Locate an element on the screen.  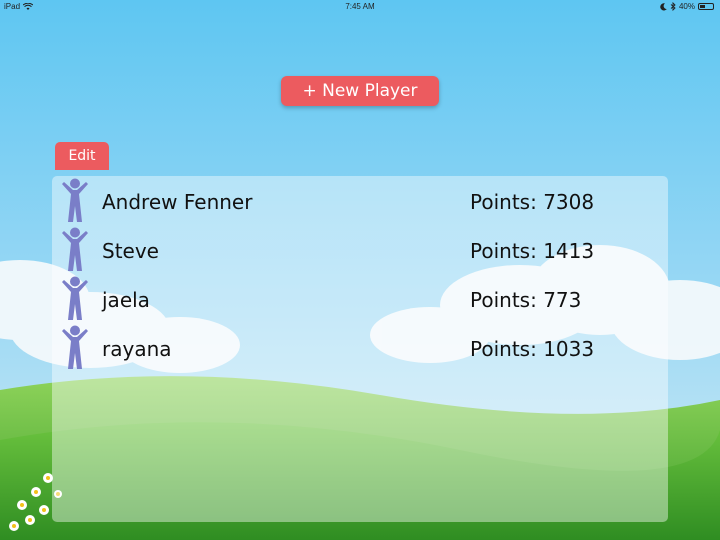
player-points: Points: 773 is located at coordinates (525, 300).